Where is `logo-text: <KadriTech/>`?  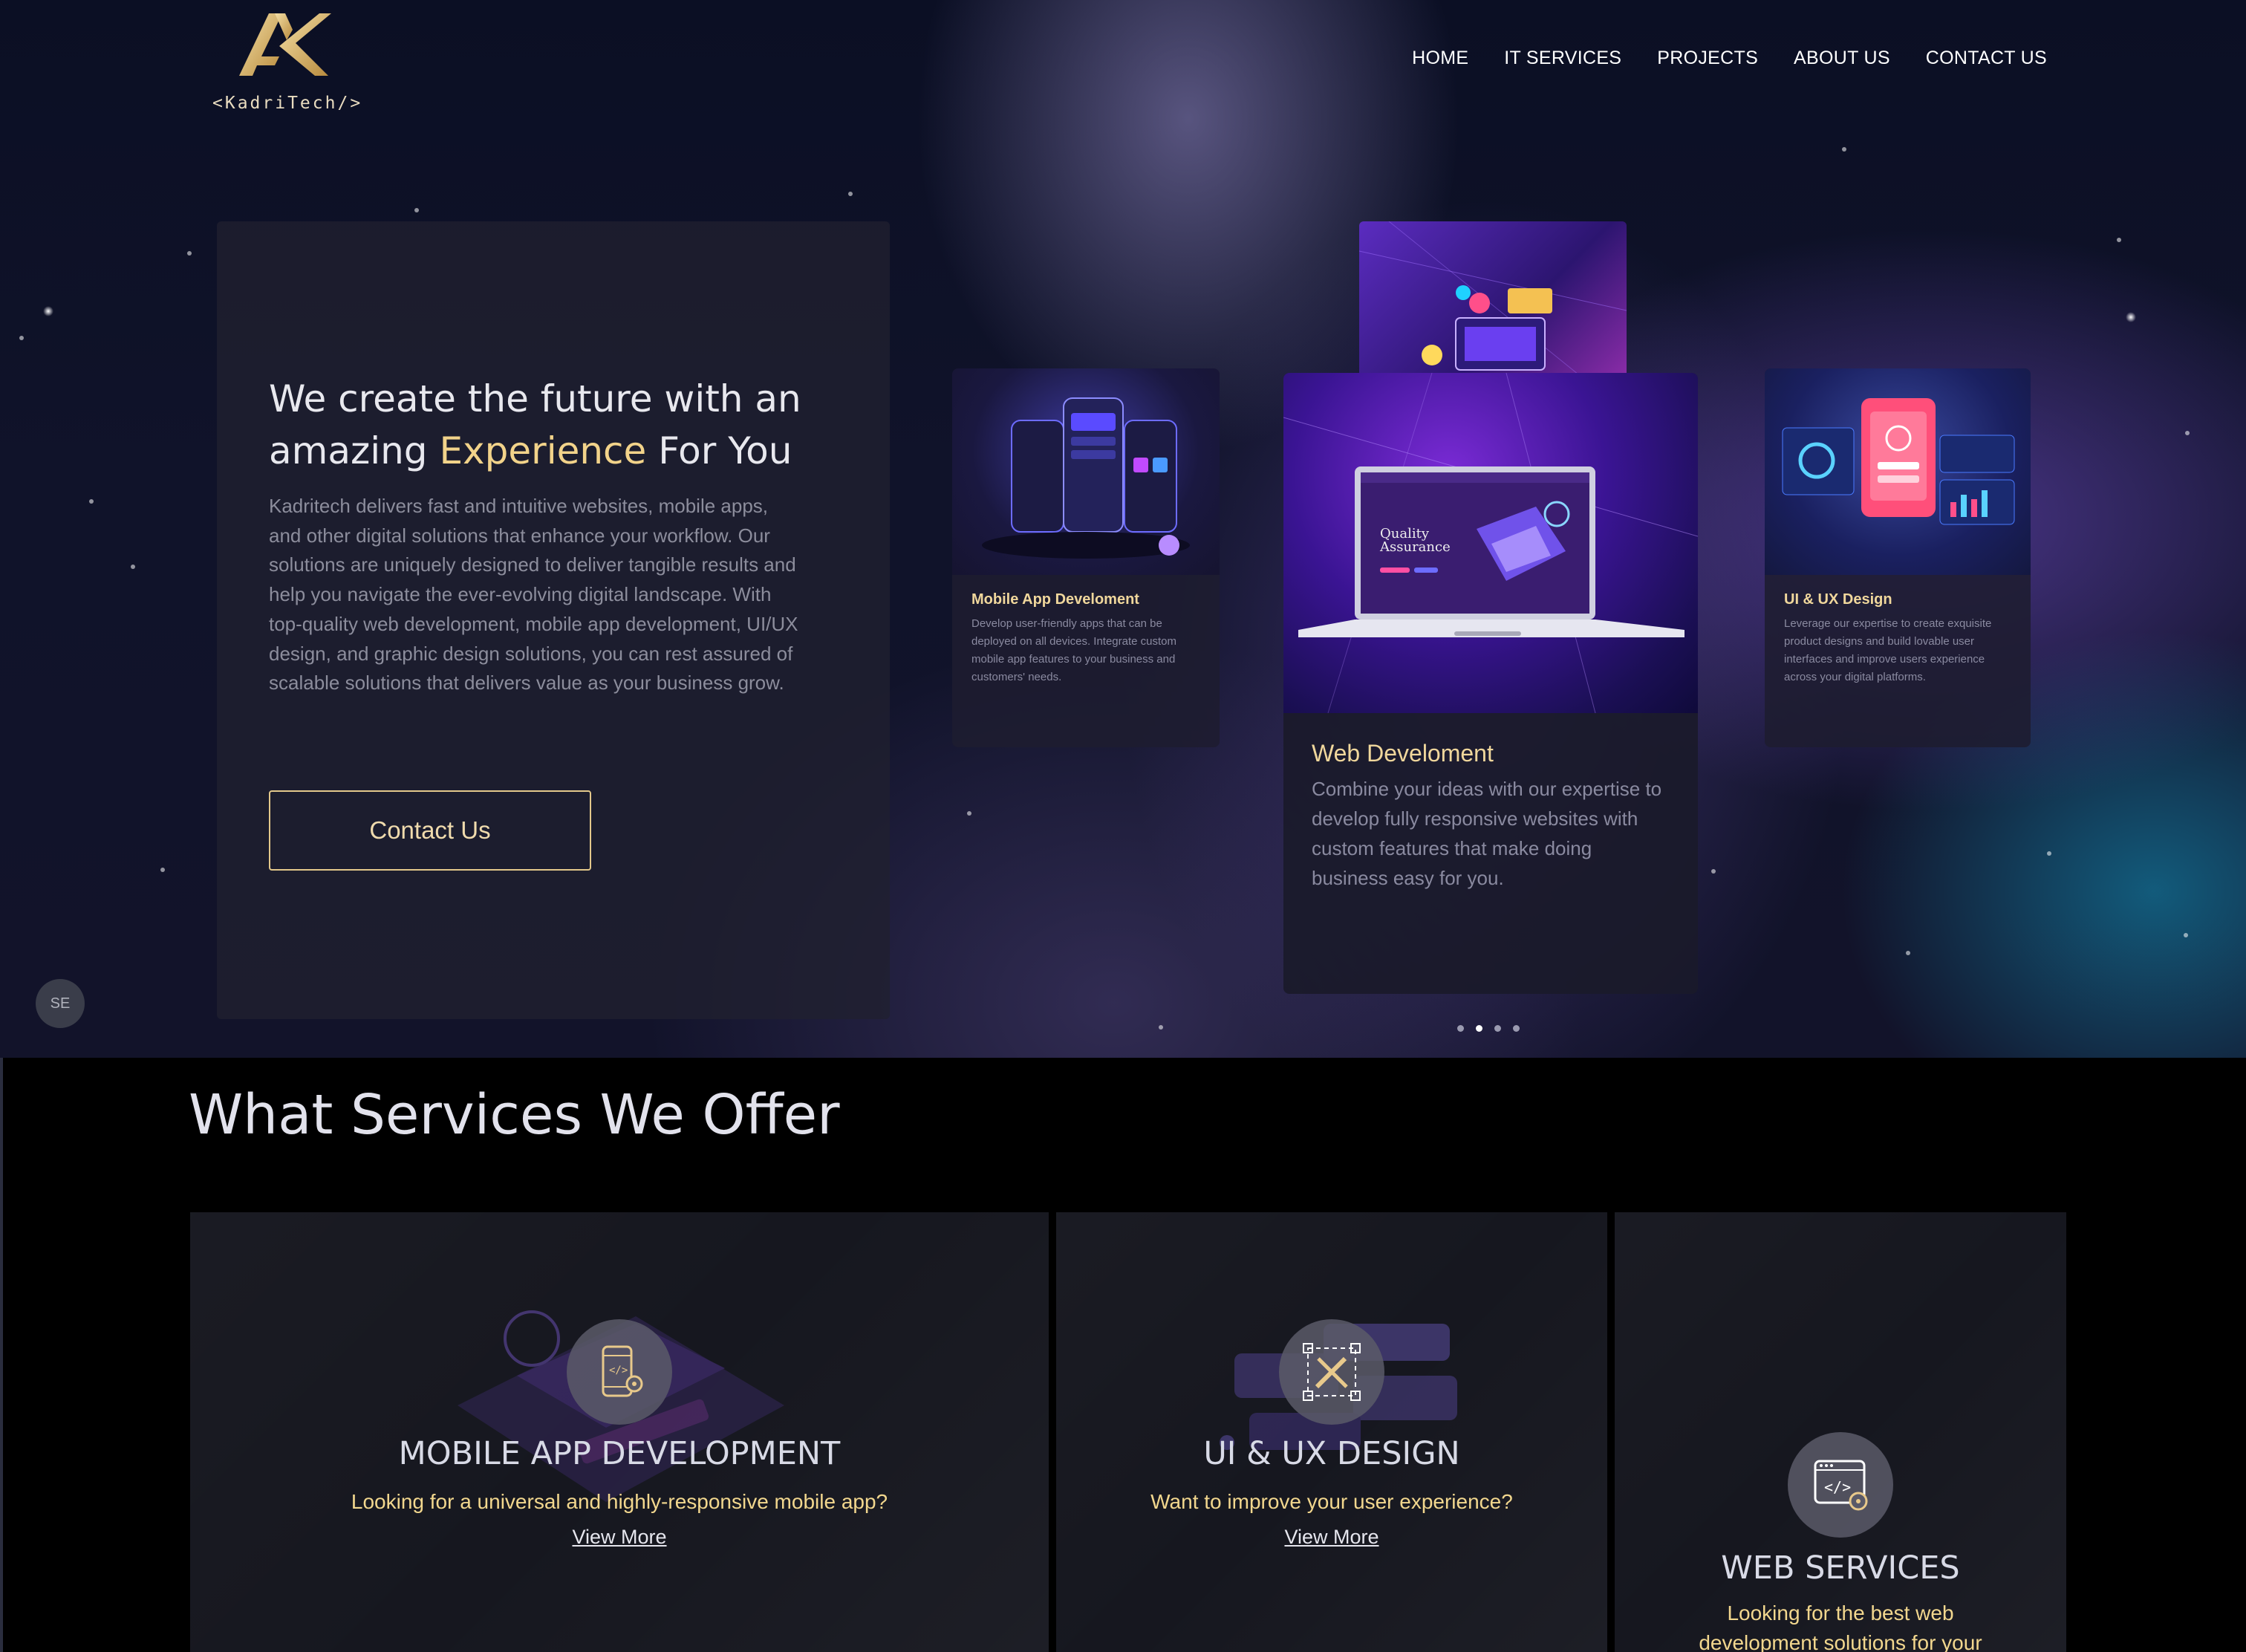 logo-text: <KadriTech/> is located at coordinates (287, 104).